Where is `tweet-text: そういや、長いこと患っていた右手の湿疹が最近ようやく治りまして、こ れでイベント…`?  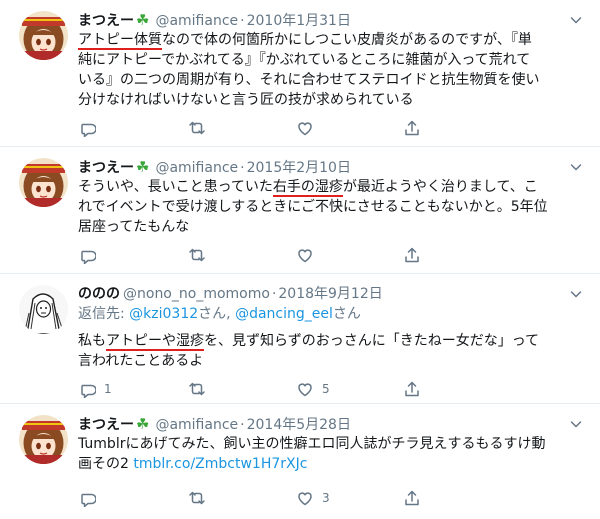 tweet-text: そういや、長いこと患っていた右手の湿疹が最近ようやく治りまして、こ れでイベント… is located at coordinates (313, 207).